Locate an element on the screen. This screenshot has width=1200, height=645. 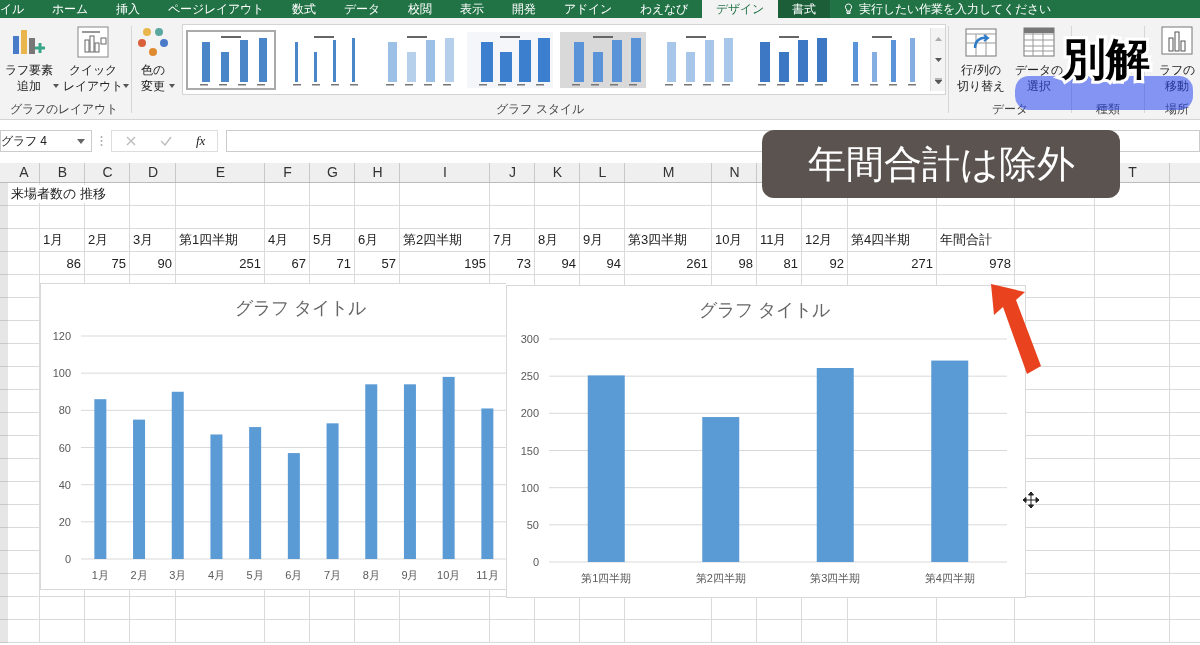
insert-function-button: fx is located at coordinates (201, 141).